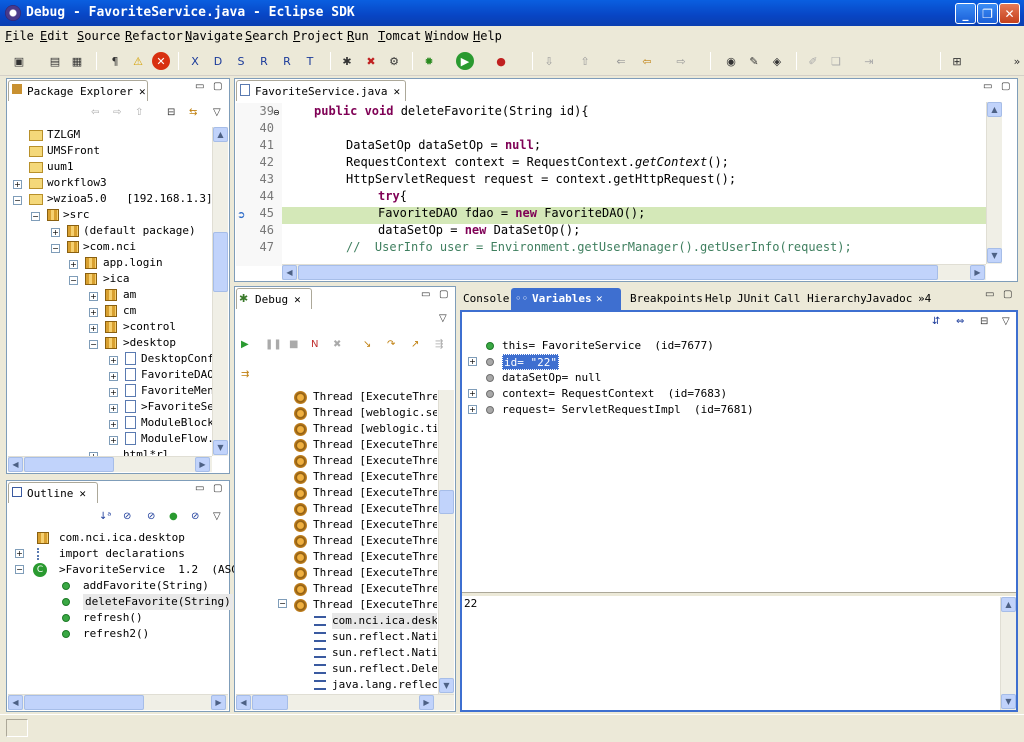  What do you see at coordinates (177, 391) in the screenshot?
I see `tree-item-favoritemen: FavoriteMen` at bounding box center [177, 391].